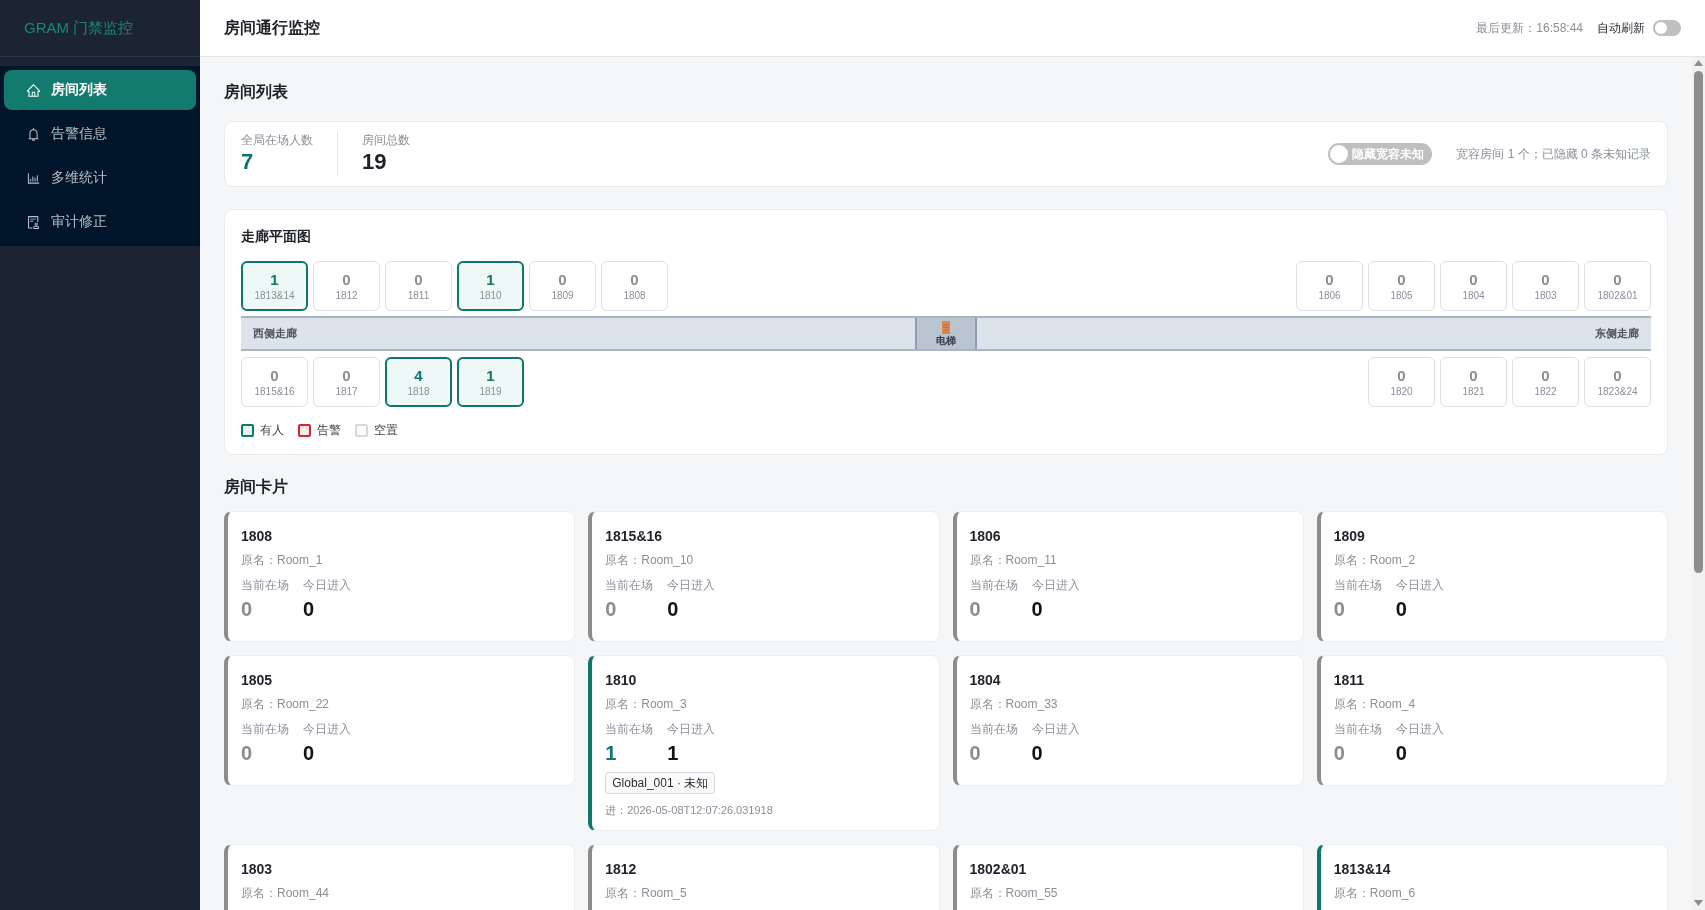 This screenshot has width=1705, height=910. What do you see at coordinates (1380, 154) in the screenshot?
I see `hide-unknown-toggle: 隐藏宽容未知` at bounding box center [1380, 154].